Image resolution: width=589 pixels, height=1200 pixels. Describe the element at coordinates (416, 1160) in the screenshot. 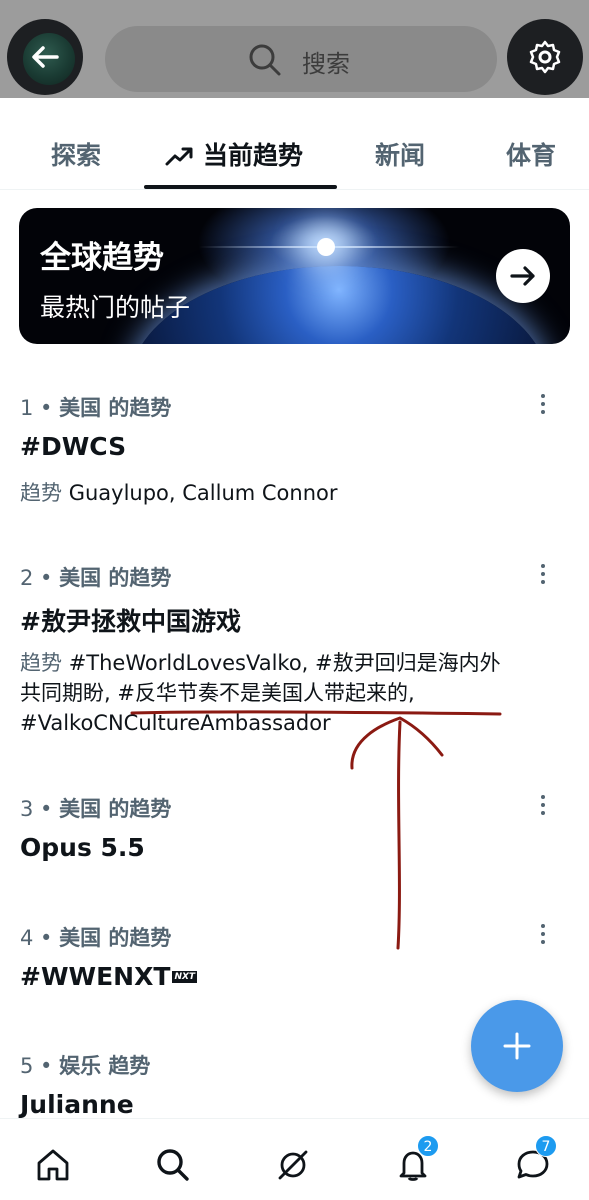

I see `nav-notifications: 2` at that location.